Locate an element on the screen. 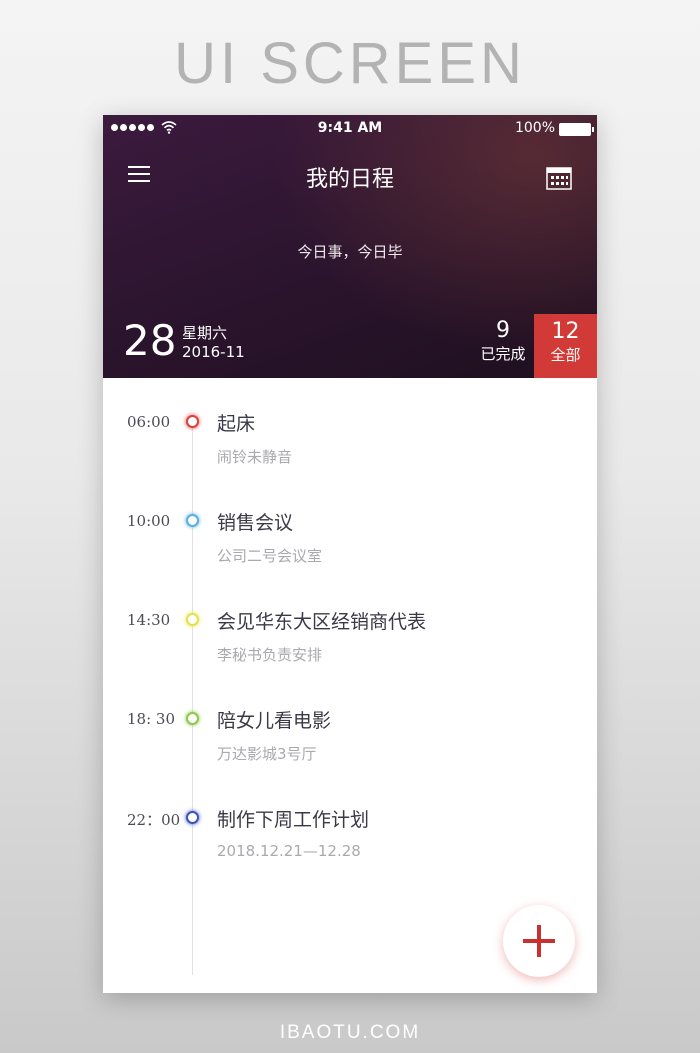 The image size is (700, 1053). weekday-label: 星期六 is located at coordinates (205, 333).